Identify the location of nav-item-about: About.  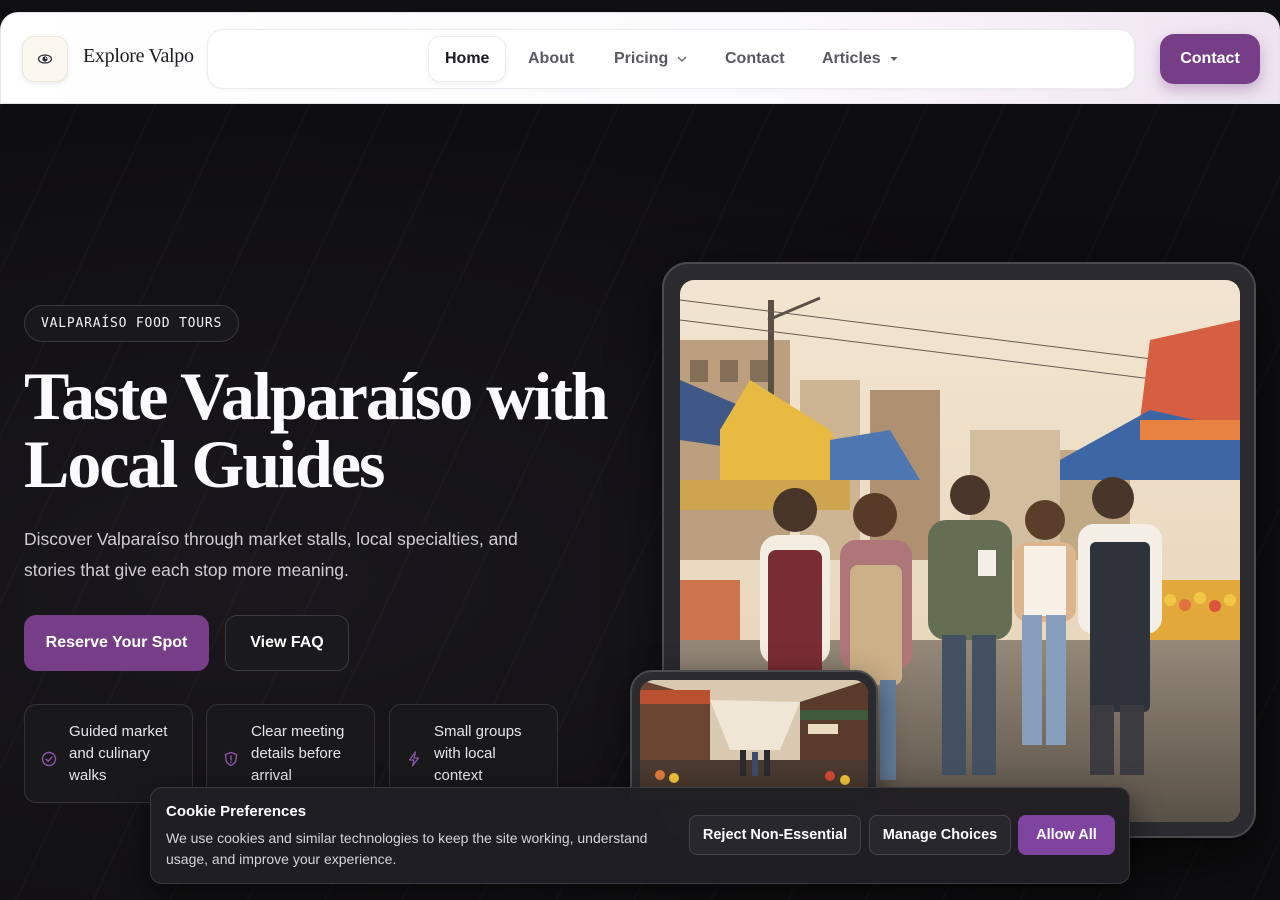
(551, 59).